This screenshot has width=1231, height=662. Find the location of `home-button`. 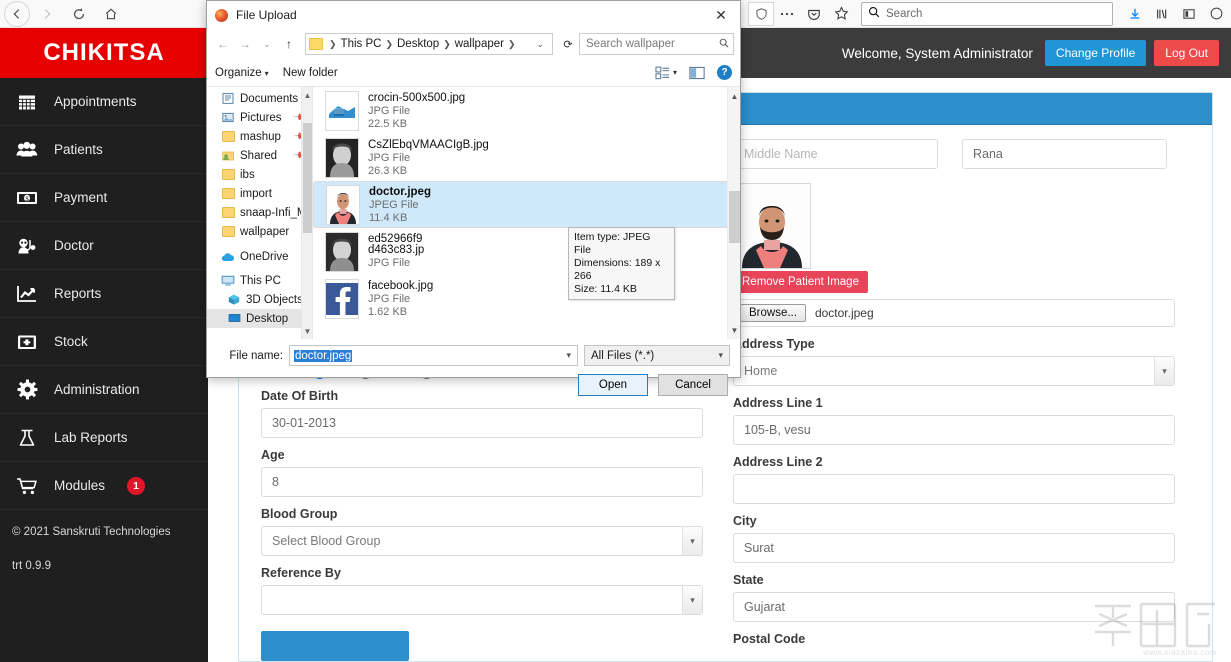

home-button is located at coordinates (111, 14).